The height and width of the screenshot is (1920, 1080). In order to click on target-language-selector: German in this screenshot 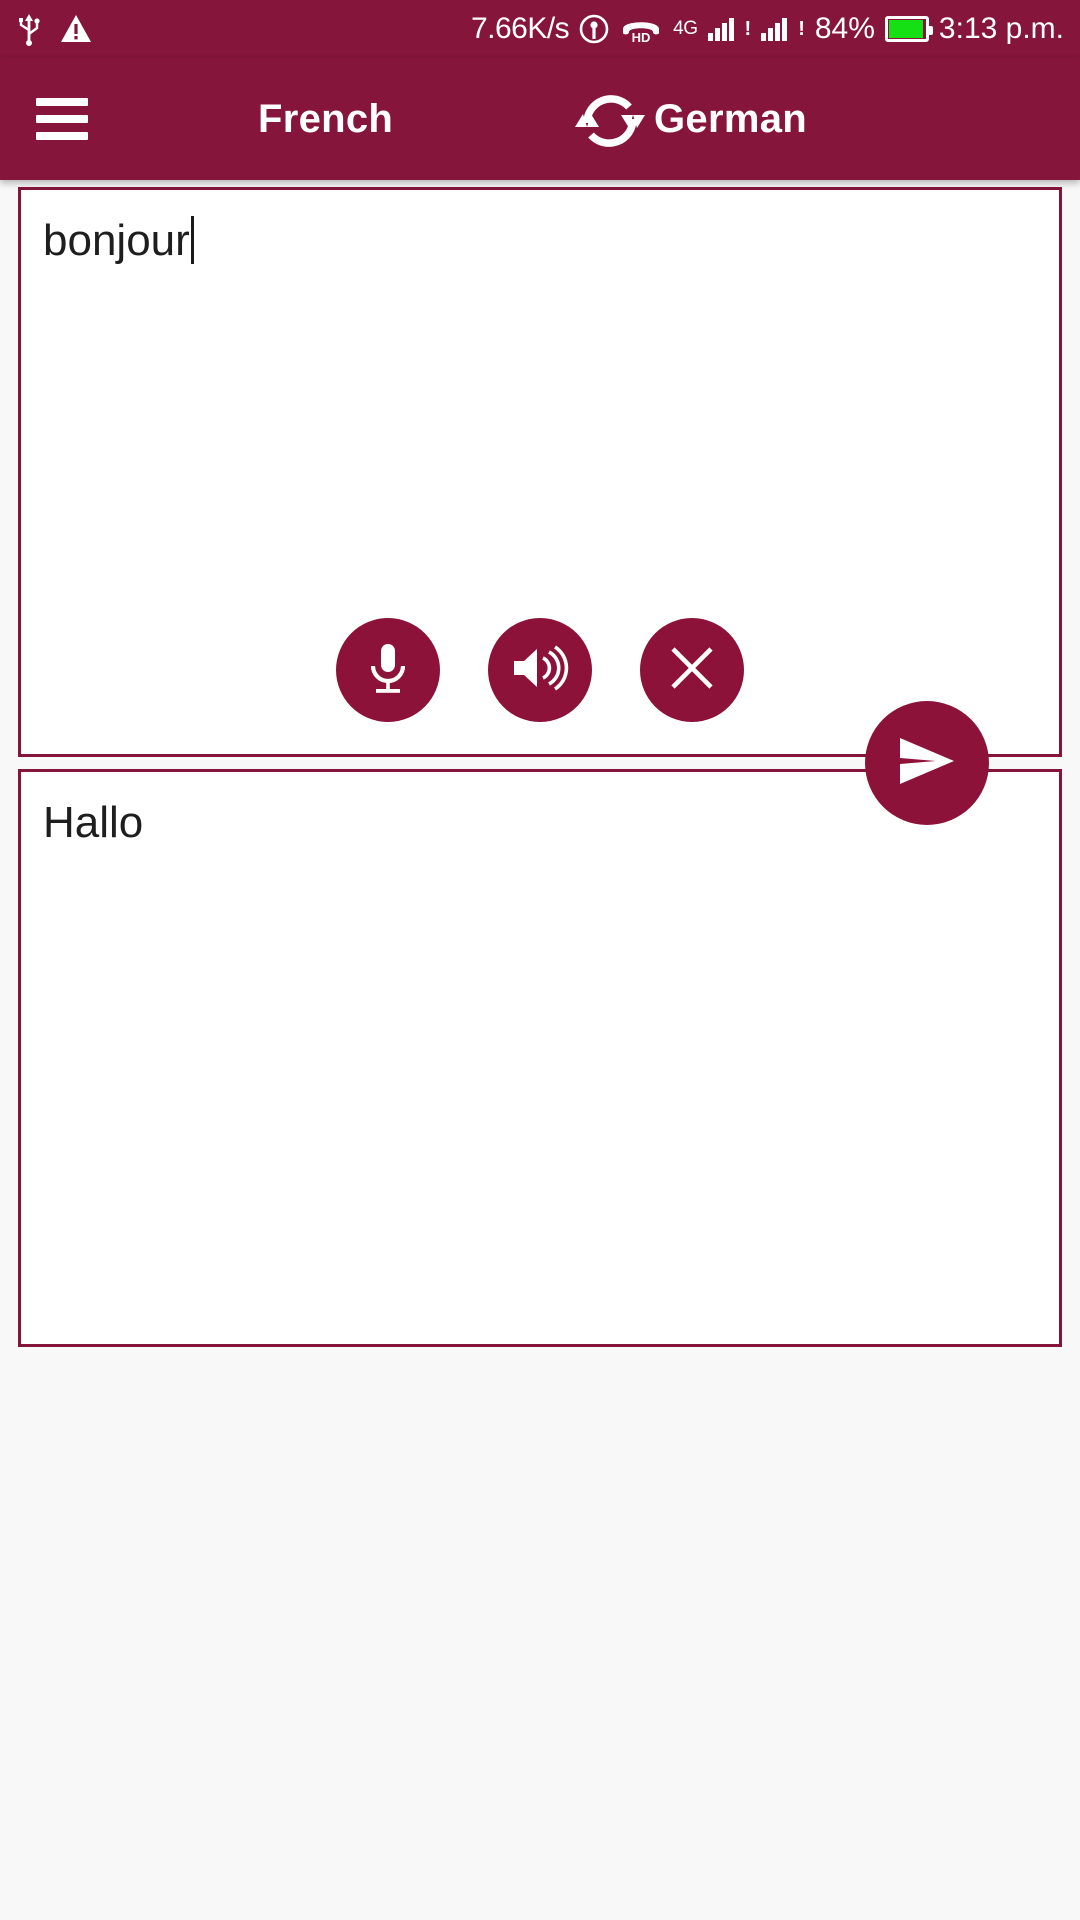, I will do `click(730, 119)`.